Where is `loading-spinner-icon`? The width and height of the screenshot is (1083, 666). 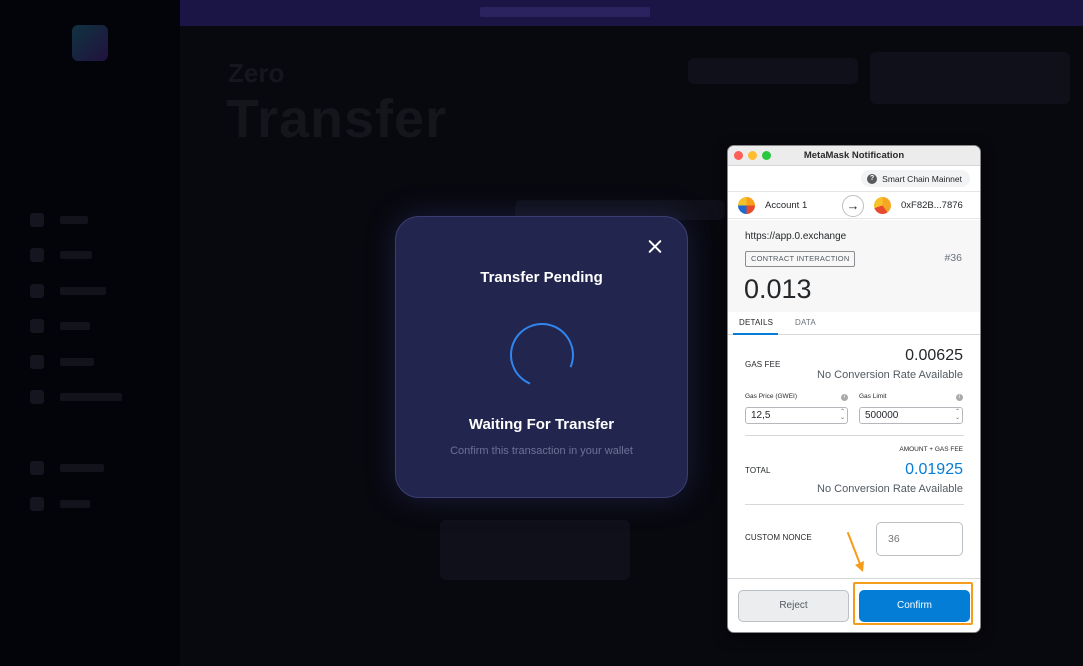 loading-spinner-icon is located at coordinates (542, 355).